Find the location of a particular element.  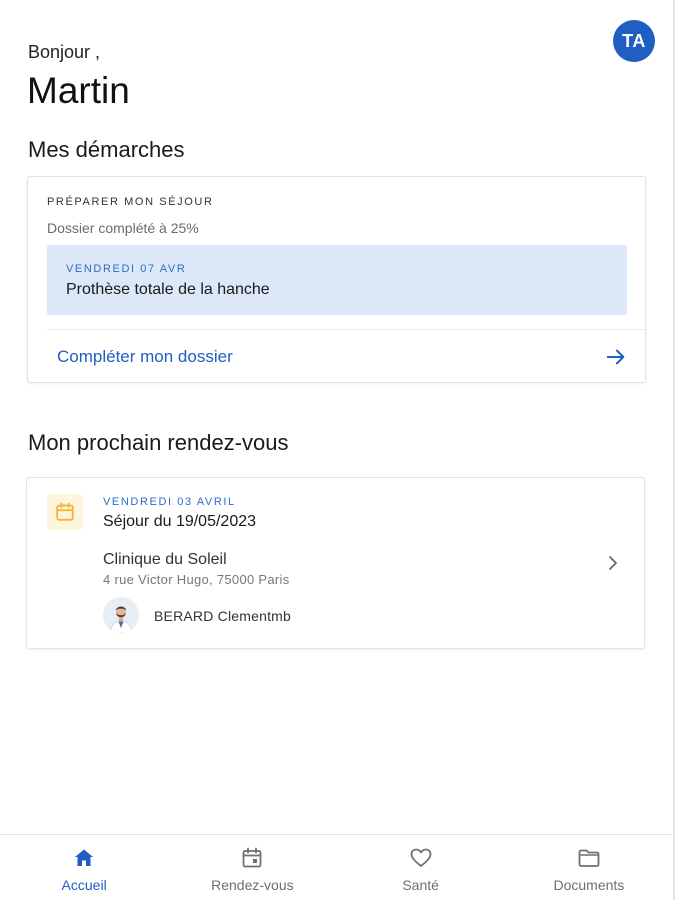

doctor-name: BERARD Clementmb is located at coordinates (223, 616).